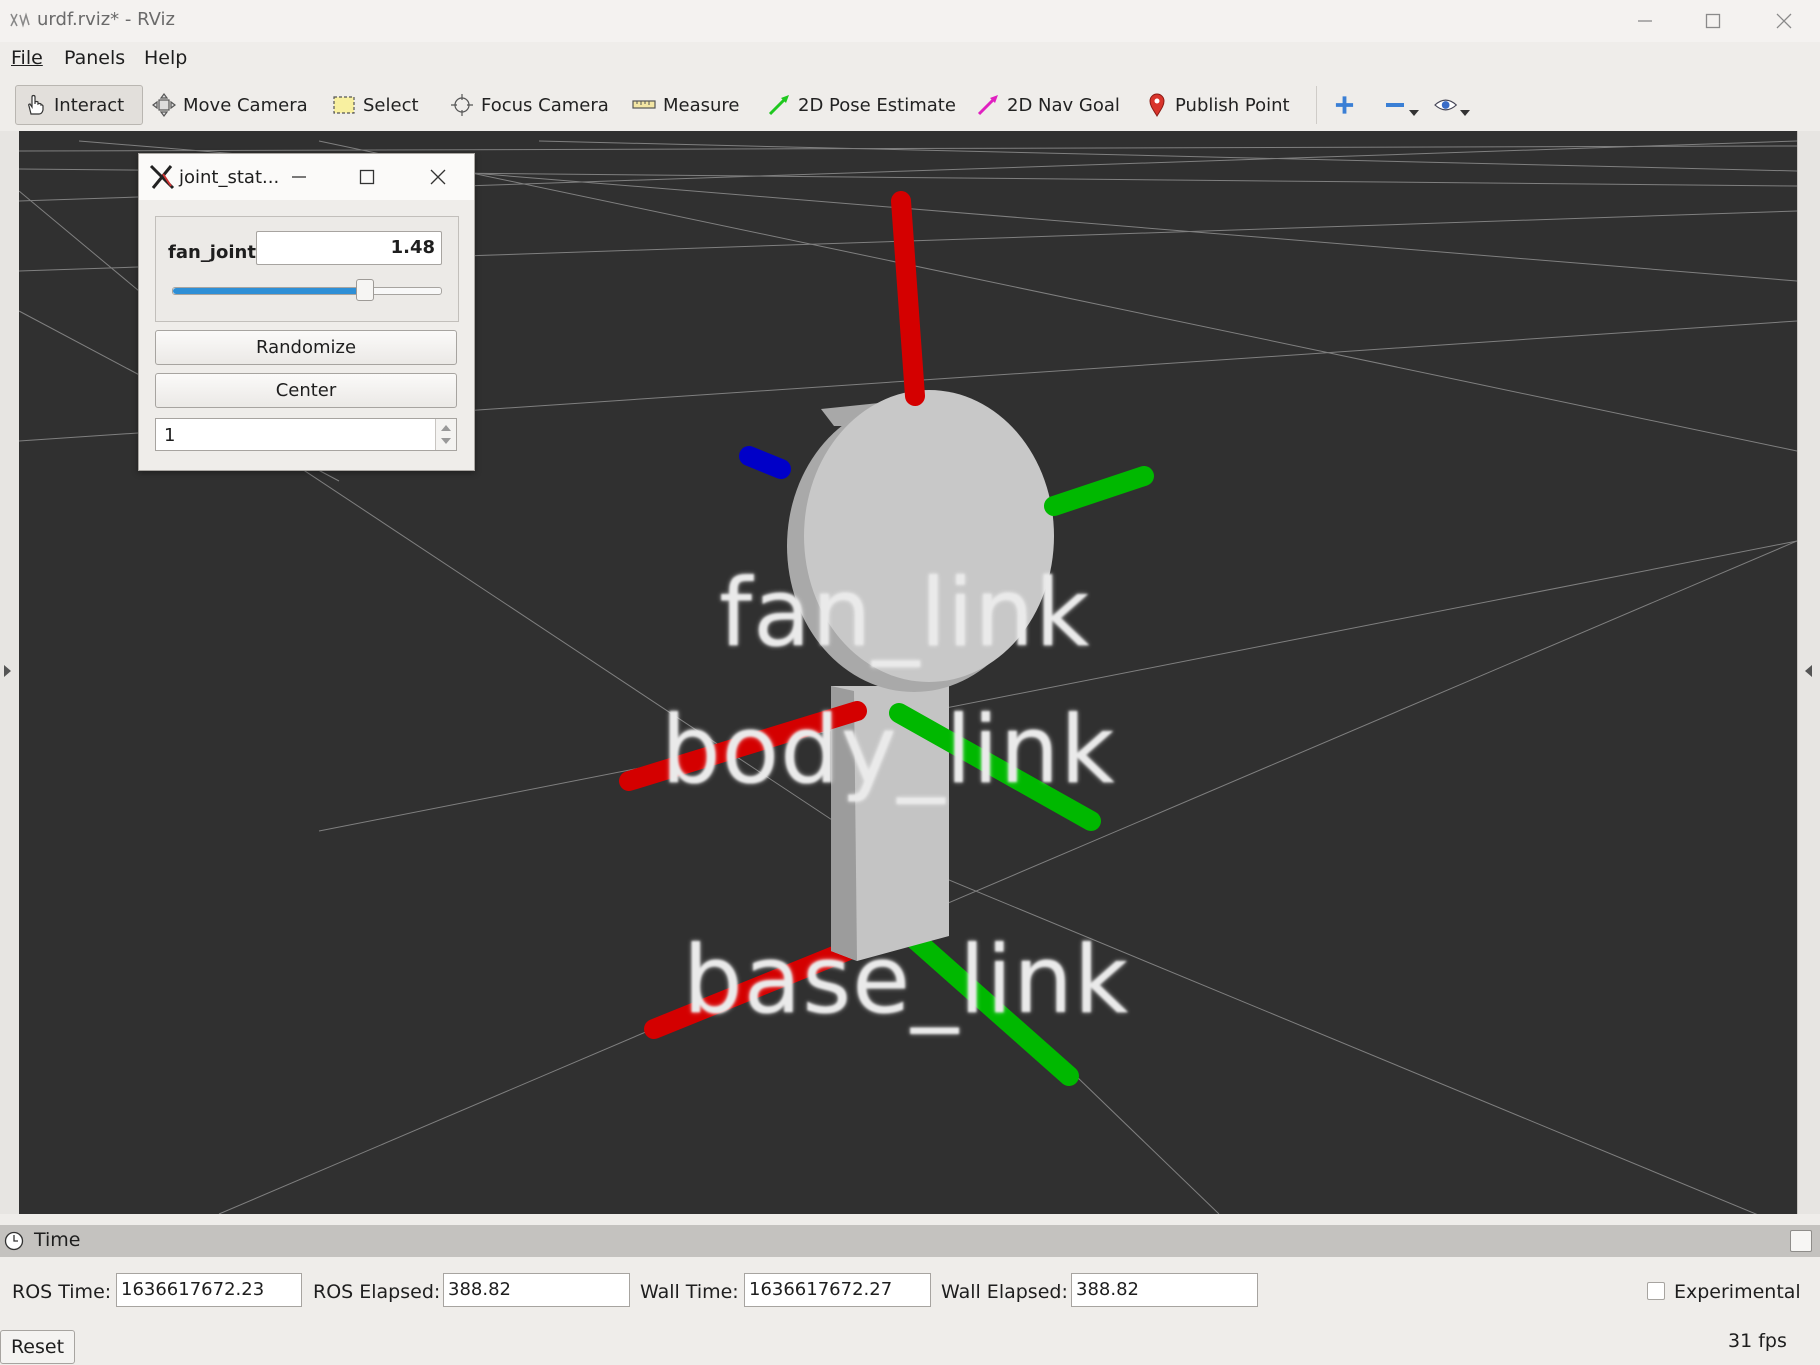 Image resolution: width=1820 pixels, height=1365 pixels. What do you see at coordinates (446, 441) in the screenshot?
I see `spin-down-icon` at bounding box center [446, 441].